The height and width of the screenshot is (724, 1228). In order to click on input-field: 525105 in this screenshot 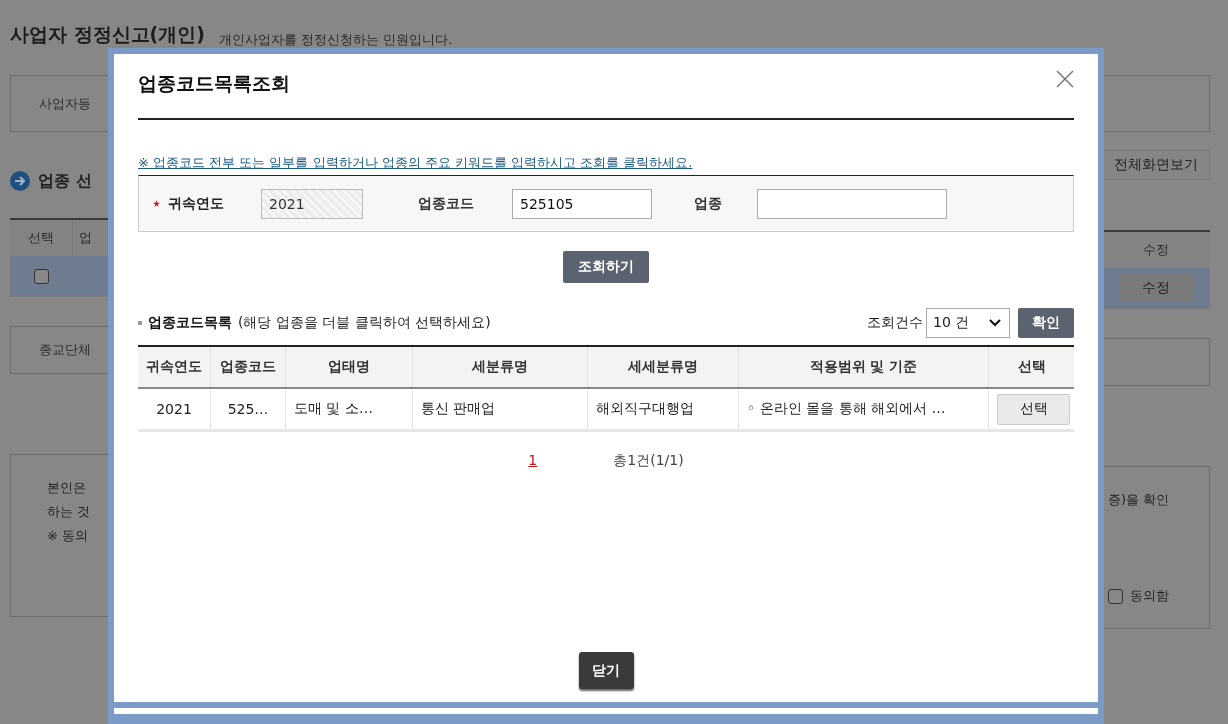, I will do `click(582, 203)`.